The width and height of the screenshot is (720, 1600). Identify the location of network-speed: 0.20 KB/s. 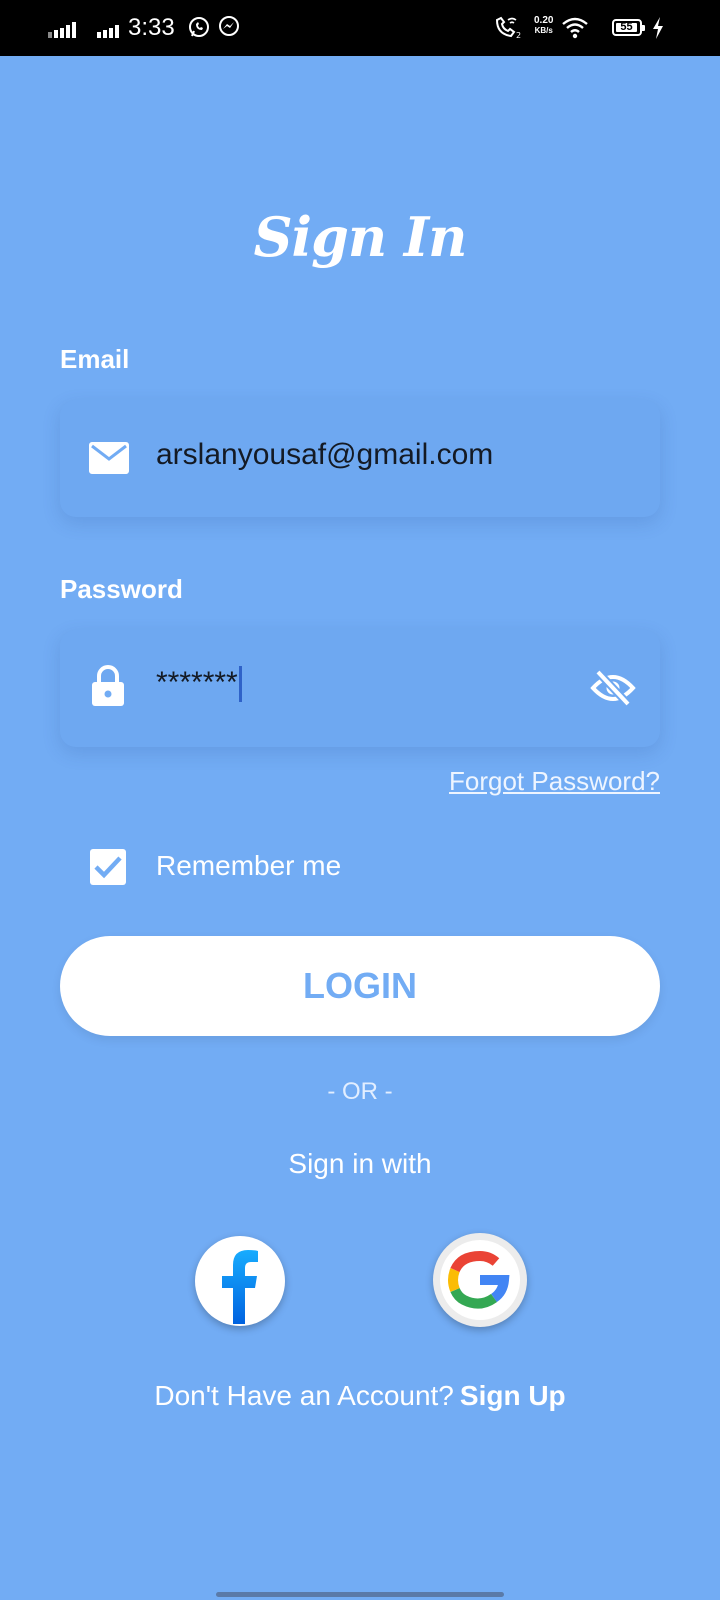
(544, 25).